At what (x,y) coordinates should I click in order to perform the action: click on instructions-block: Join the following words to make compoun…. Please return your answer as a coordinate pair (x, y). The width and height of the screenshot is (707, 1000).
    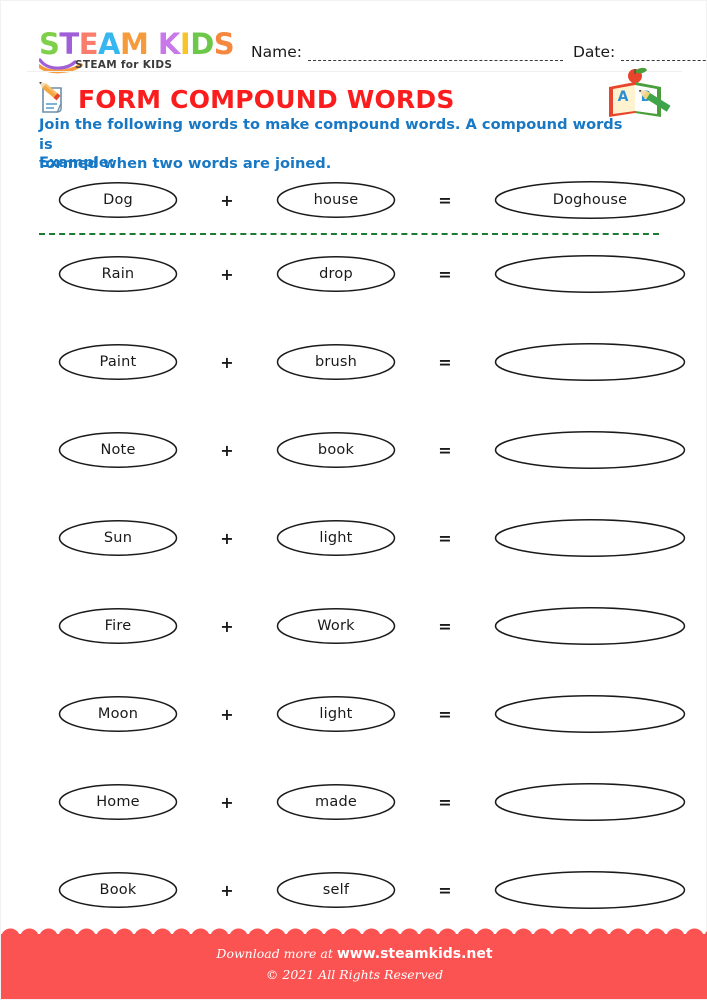
    Looking at the image, I should click on (339, 144).